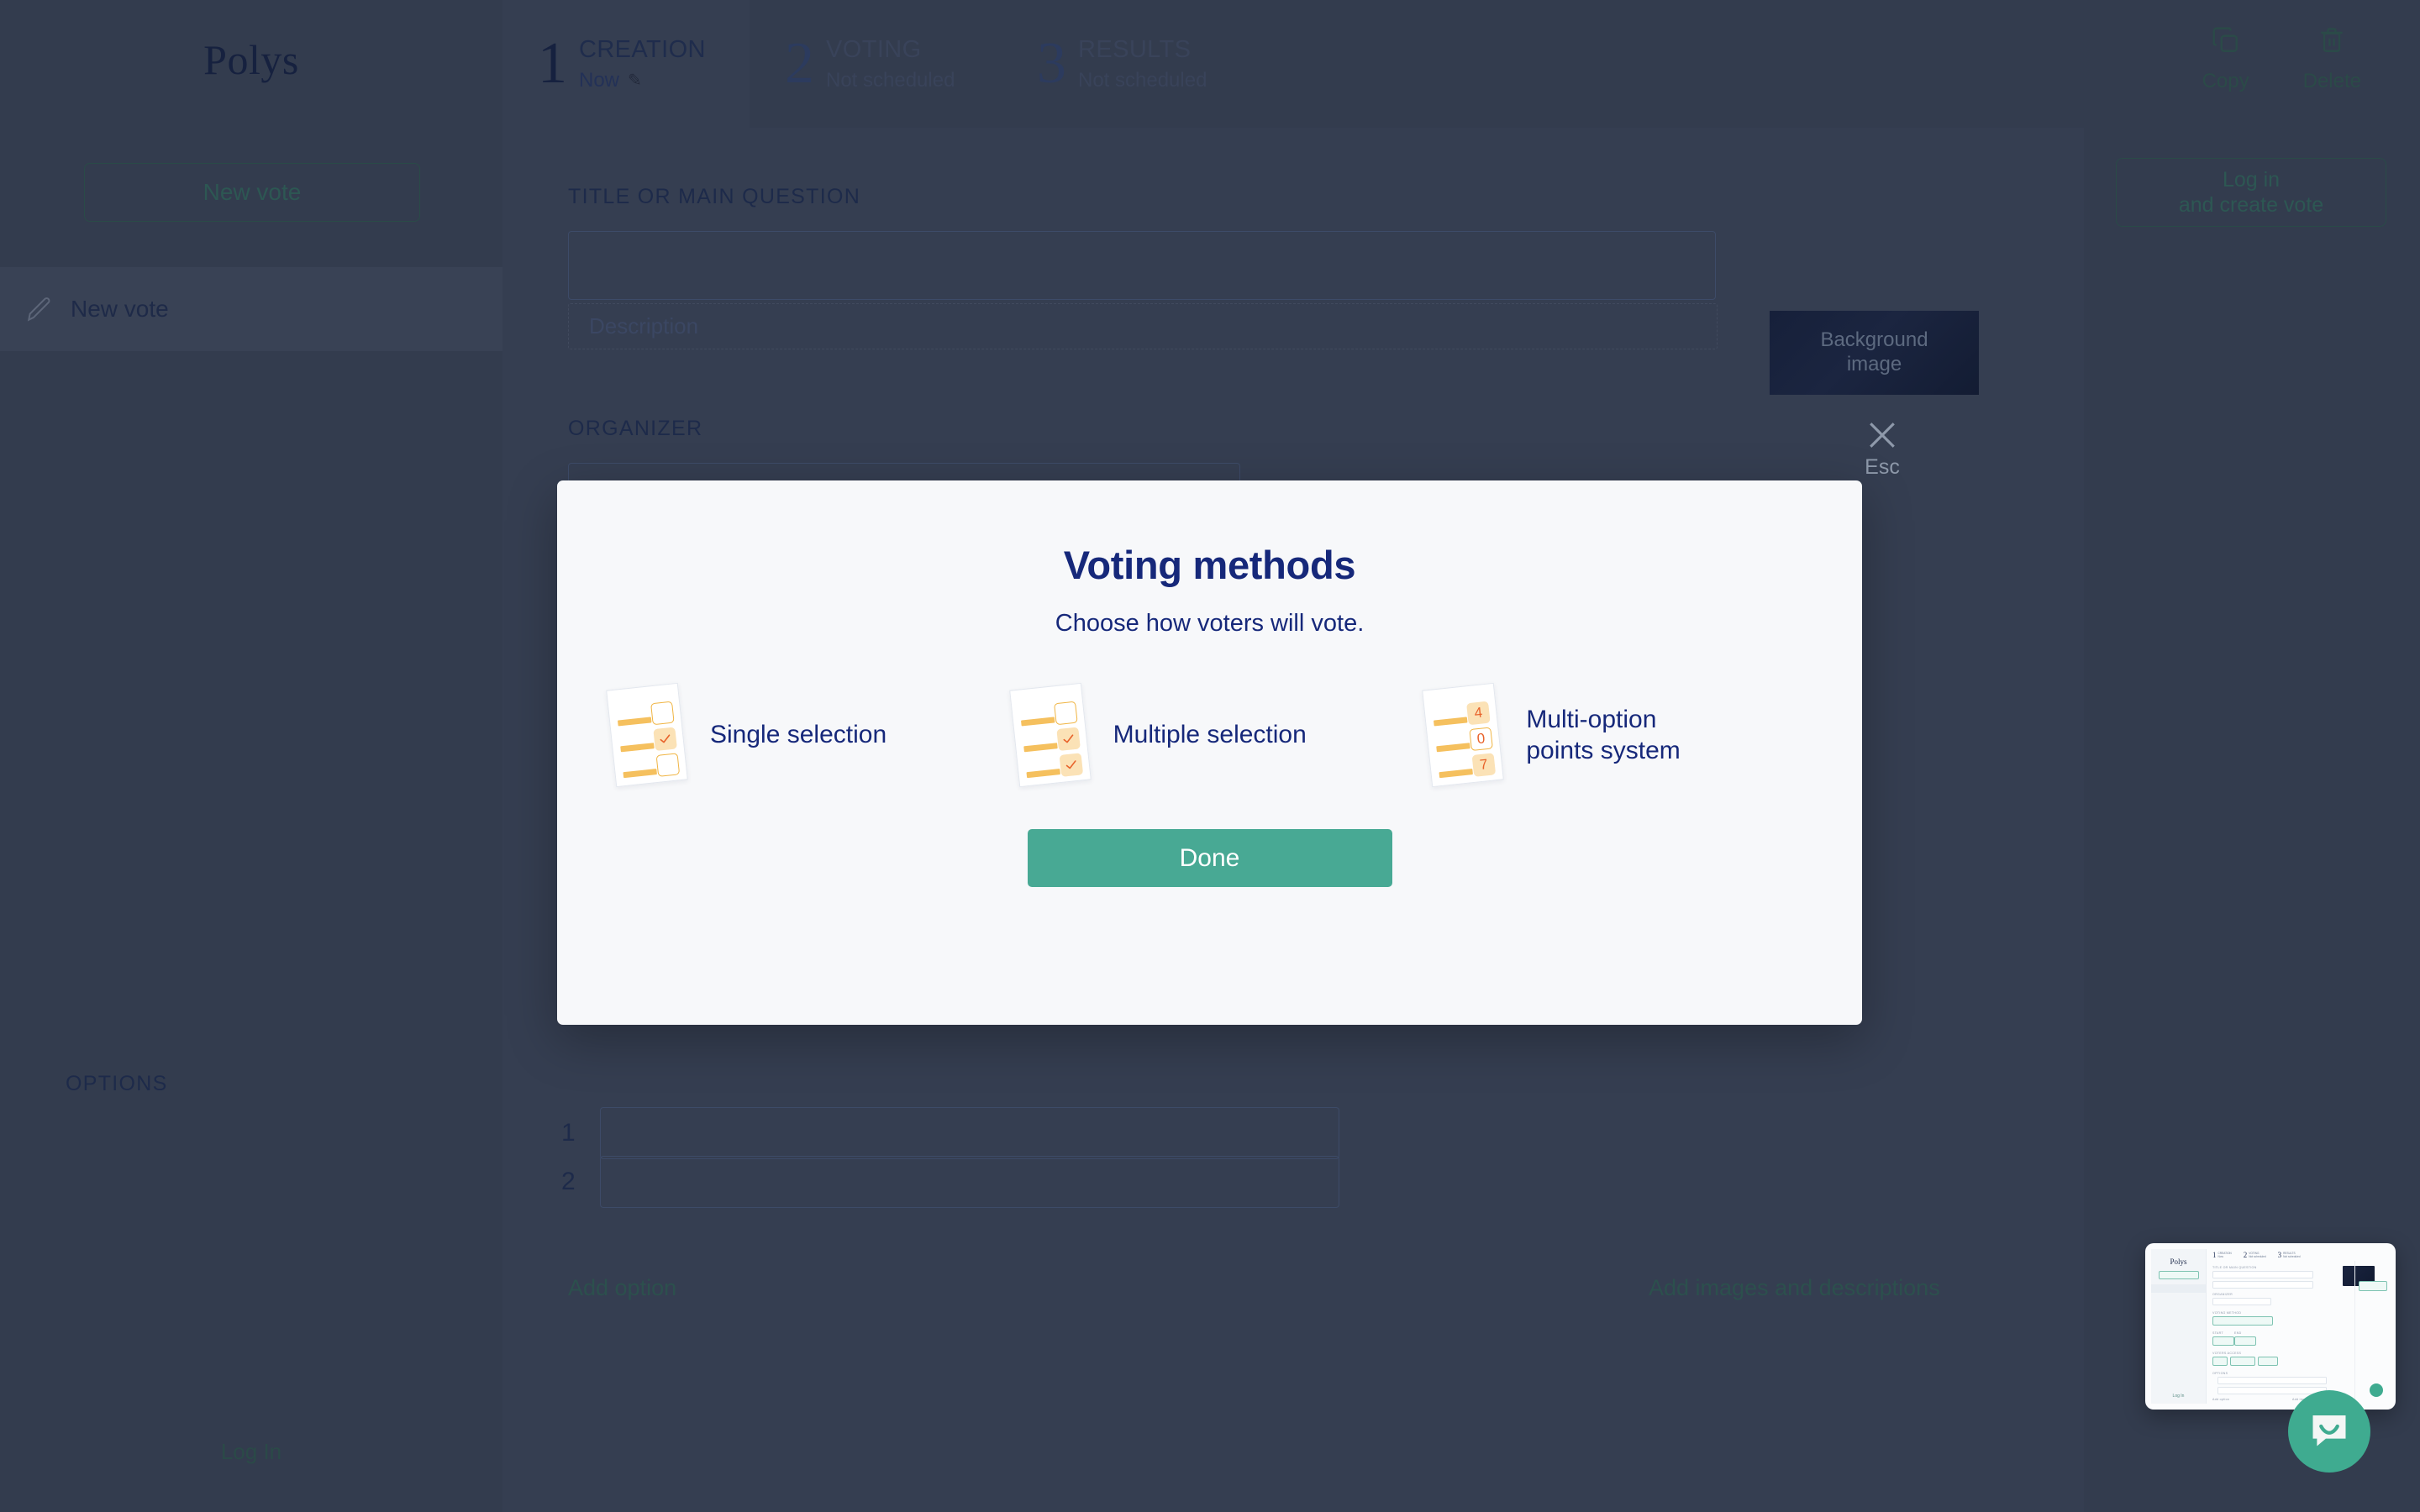 Image resolution: width=2420 pixels, height=1512 pixels. I want to click on close-x-icon, so click(1882, 435).